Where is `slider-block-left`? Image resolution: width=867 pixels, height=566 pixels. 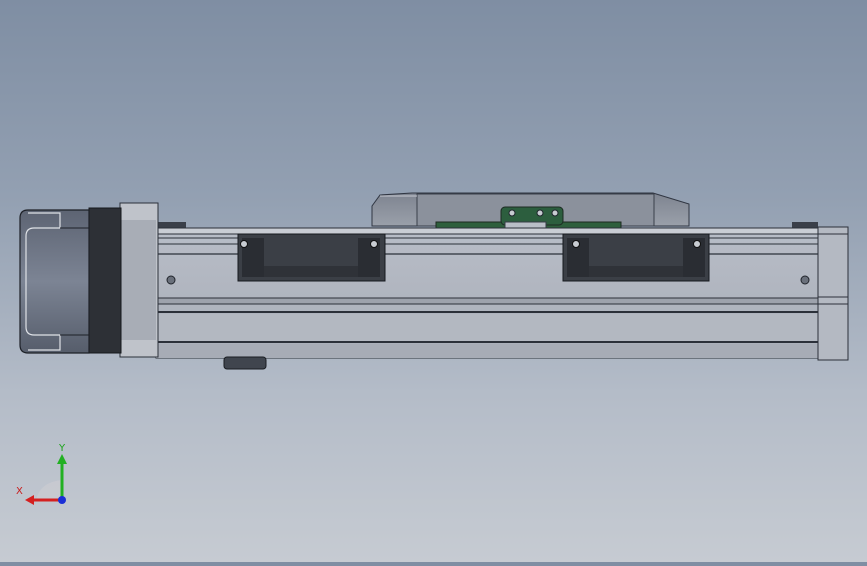
slider-block-left is located at coordinates (311, 257).